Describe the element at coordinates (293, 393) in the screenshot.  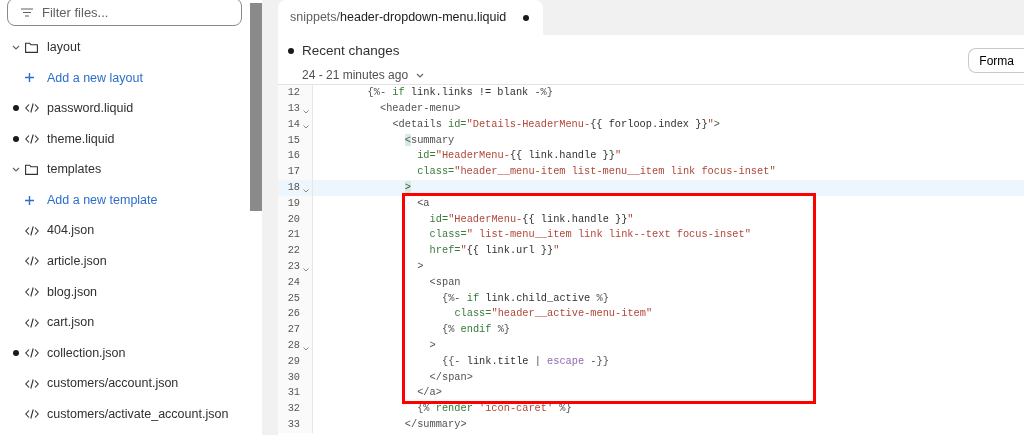
I see `line-number: 31` at that location.